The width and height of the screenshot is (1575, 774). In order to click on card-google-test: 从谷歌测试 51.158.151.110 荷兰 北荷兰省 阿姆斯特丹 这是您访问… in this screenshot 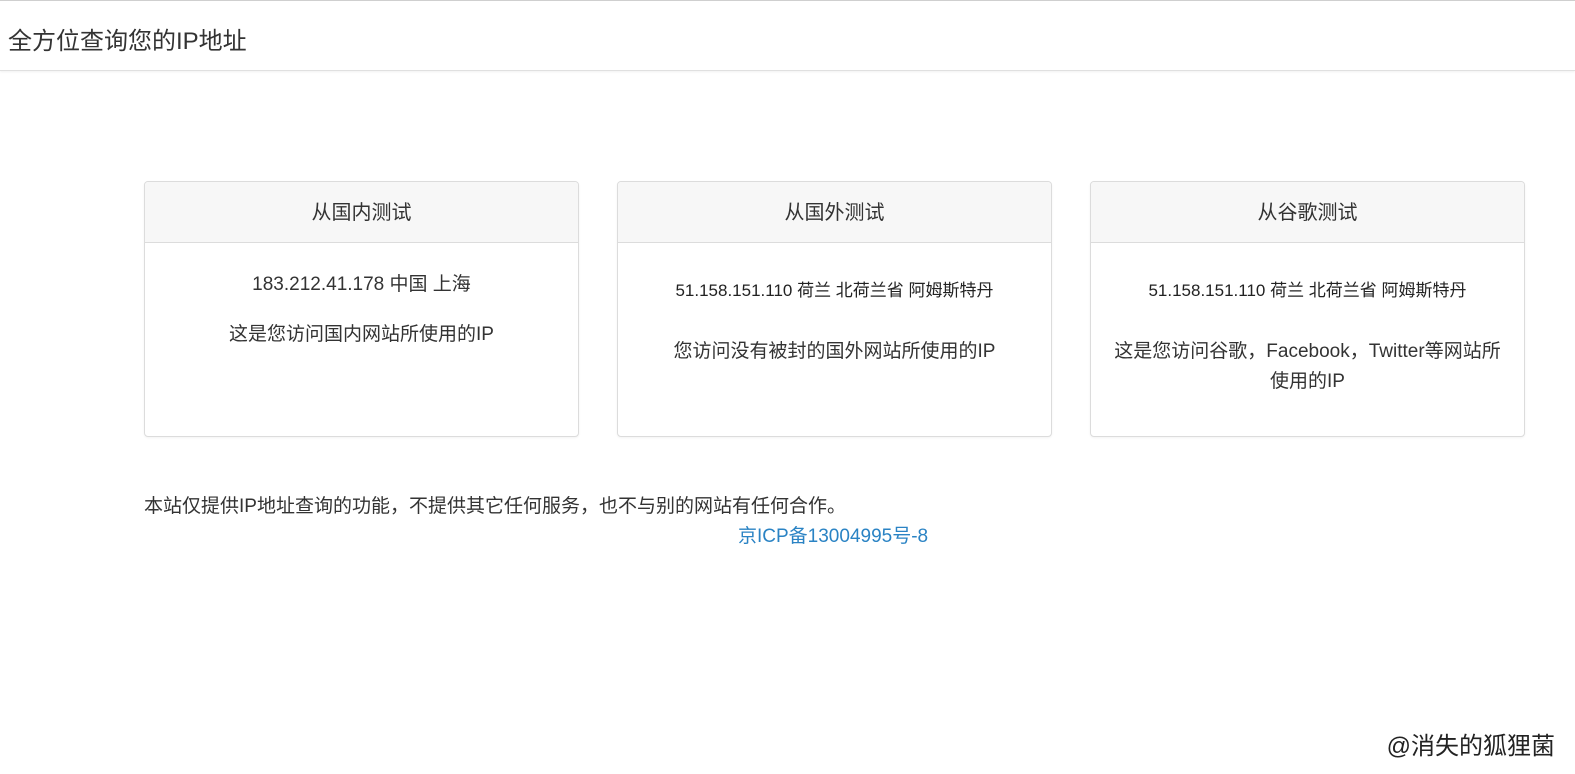, I will do `click(1307, 309)`.